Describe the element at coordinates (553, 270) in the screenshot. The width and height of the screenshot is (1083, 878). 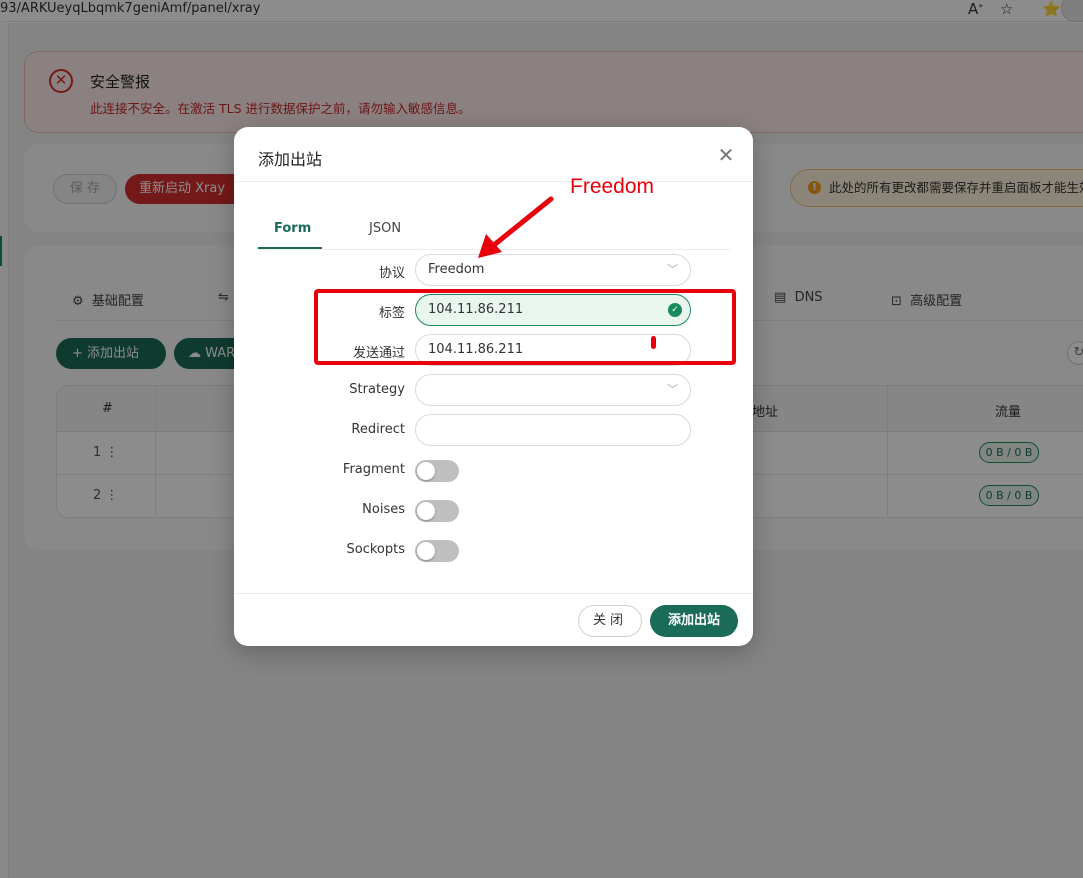
I see `protocol-select: Freedom ﹀` at that location.